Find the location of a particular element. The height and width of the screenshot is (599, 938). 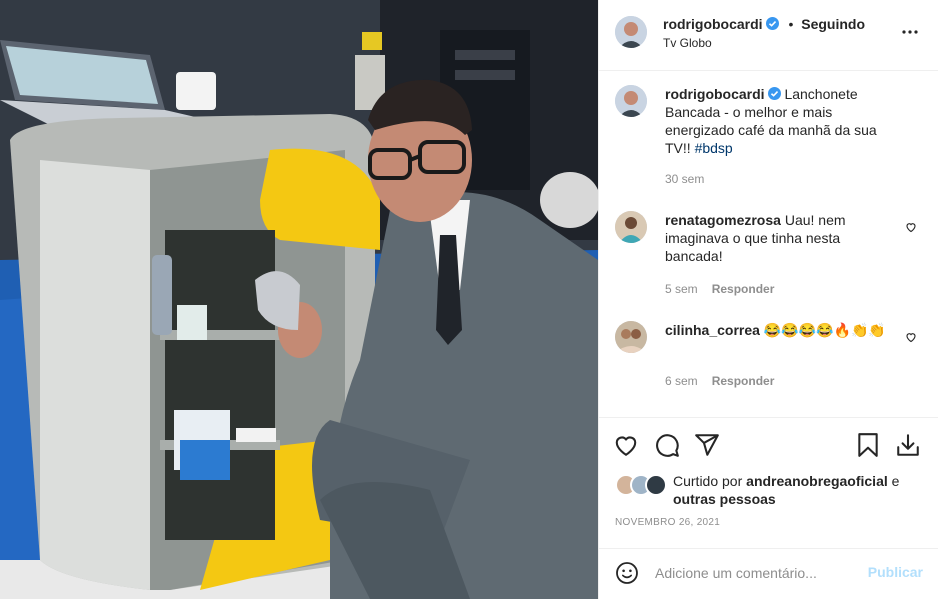

follow-status-button: Seguindo is located at coordinates (833, 24).